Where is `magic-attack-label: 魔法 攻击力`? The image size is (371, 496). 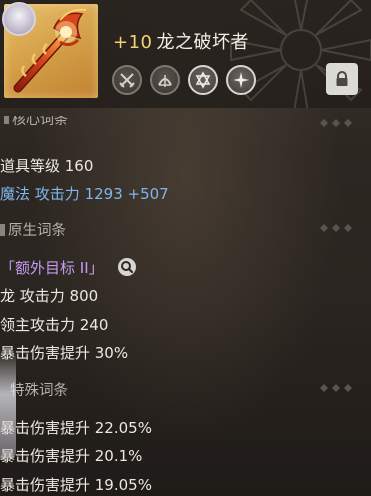
magic-attack-label: 魔法 攻击力 is located at coordinates (40, 194).